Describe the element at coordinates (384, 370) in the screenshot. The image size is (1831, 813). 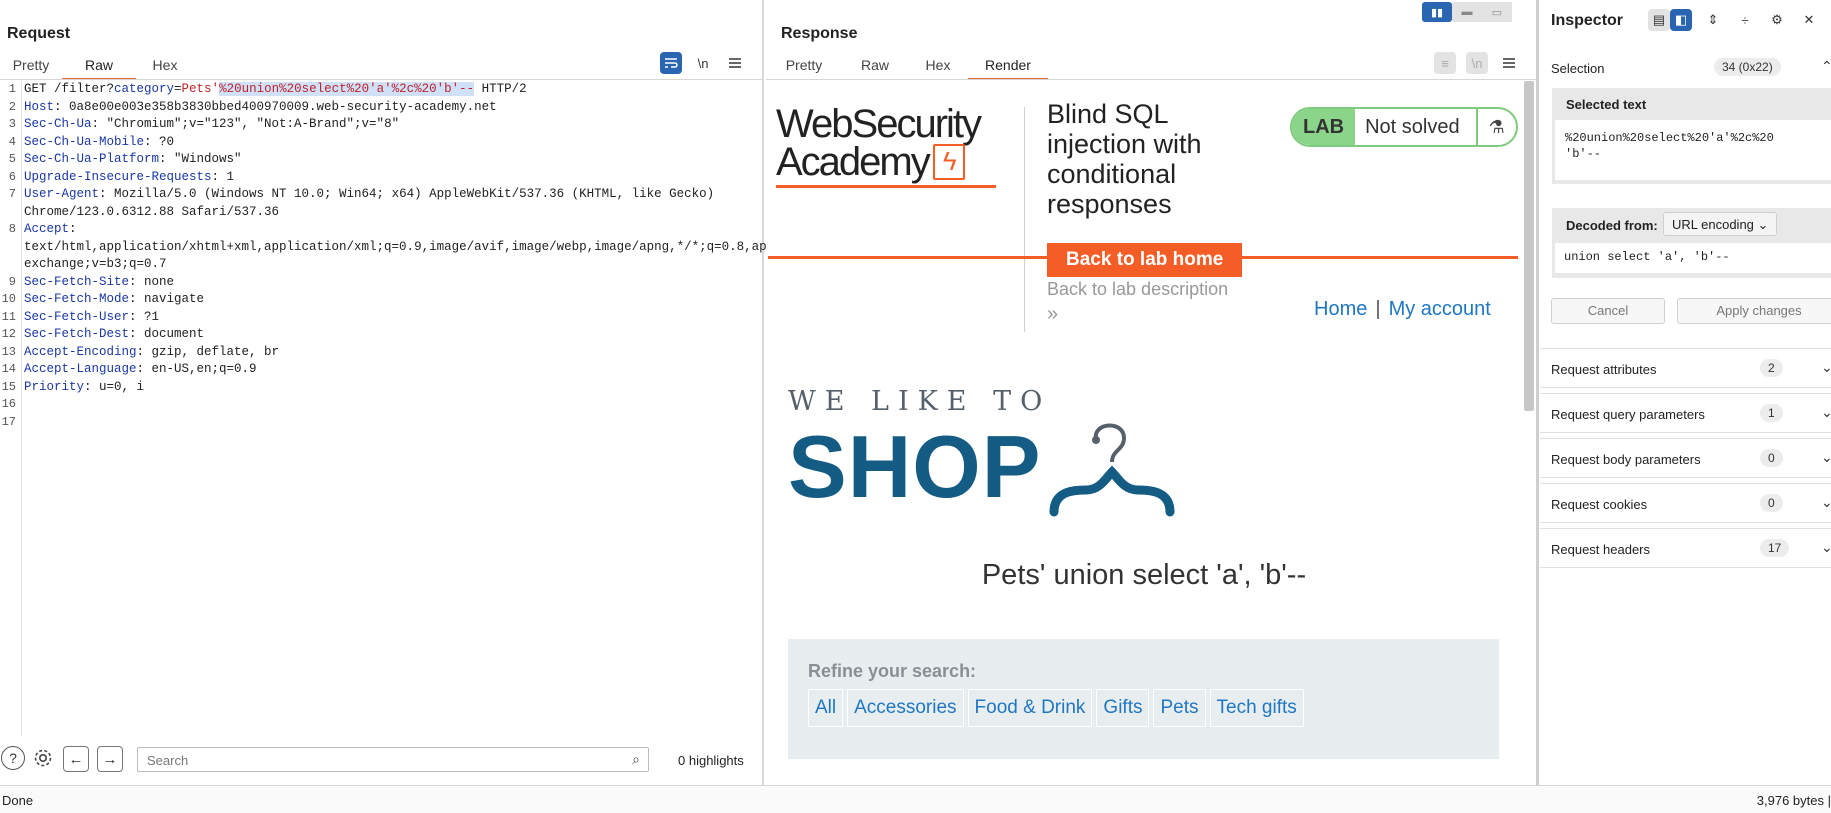
I see `line-code: Accept-Language: en-US,en;q=0.9` at that location.